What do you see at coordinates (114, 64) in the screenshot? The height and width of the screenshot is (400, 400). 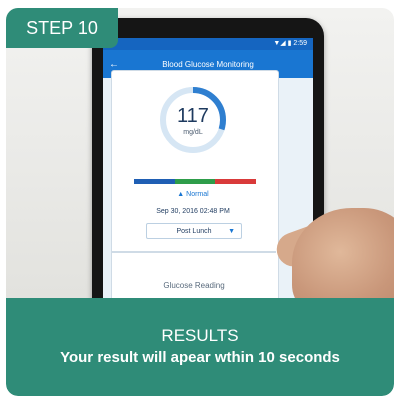 I see `back-arrow-icon: ←` at bounding box center [114, 64].